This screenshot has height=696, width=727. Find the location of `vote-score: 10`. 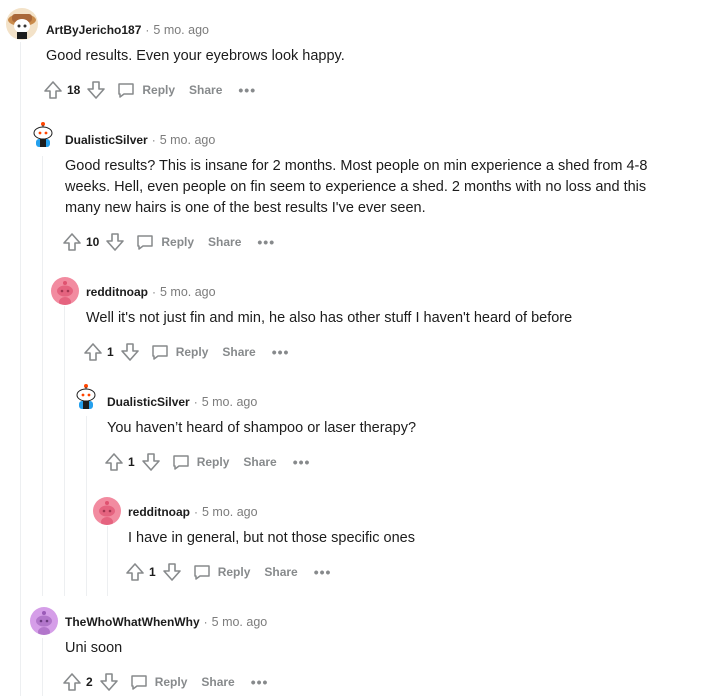

vote-score: 10 is located at coordinates (93, 242).